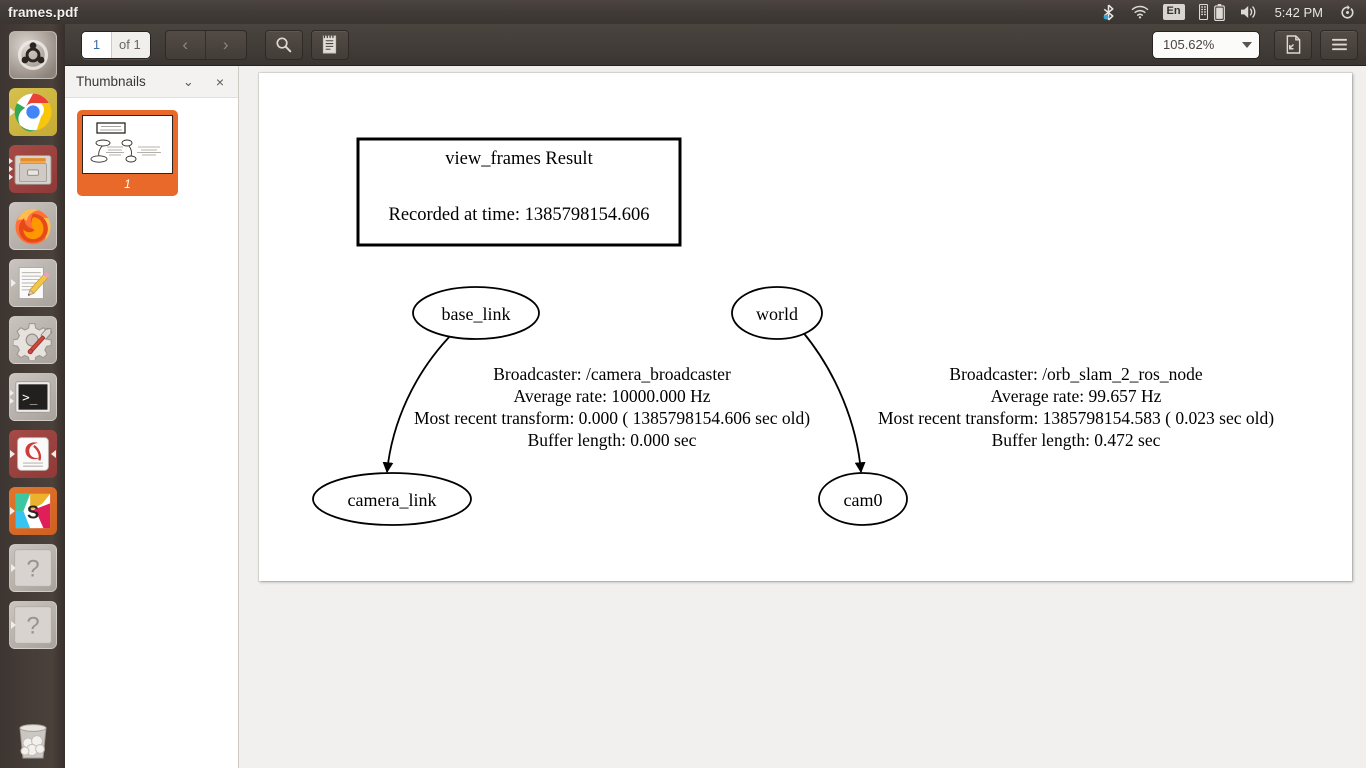 This screenshot has height=768, width=1366. Describe the element at coordinates (1108, 12) in the screenshot. I see `bluetooth-icon` at that location.